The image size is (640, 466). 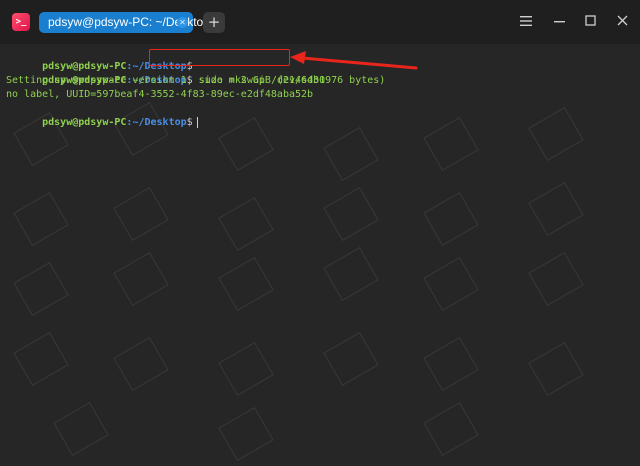 What do you see at coordinates (124, 22) in the screenshot?
I see `tab-terminal-session: pdsyw@pdsyw-PC: ~/Desktop ✕` at bounding box center [124, 22].